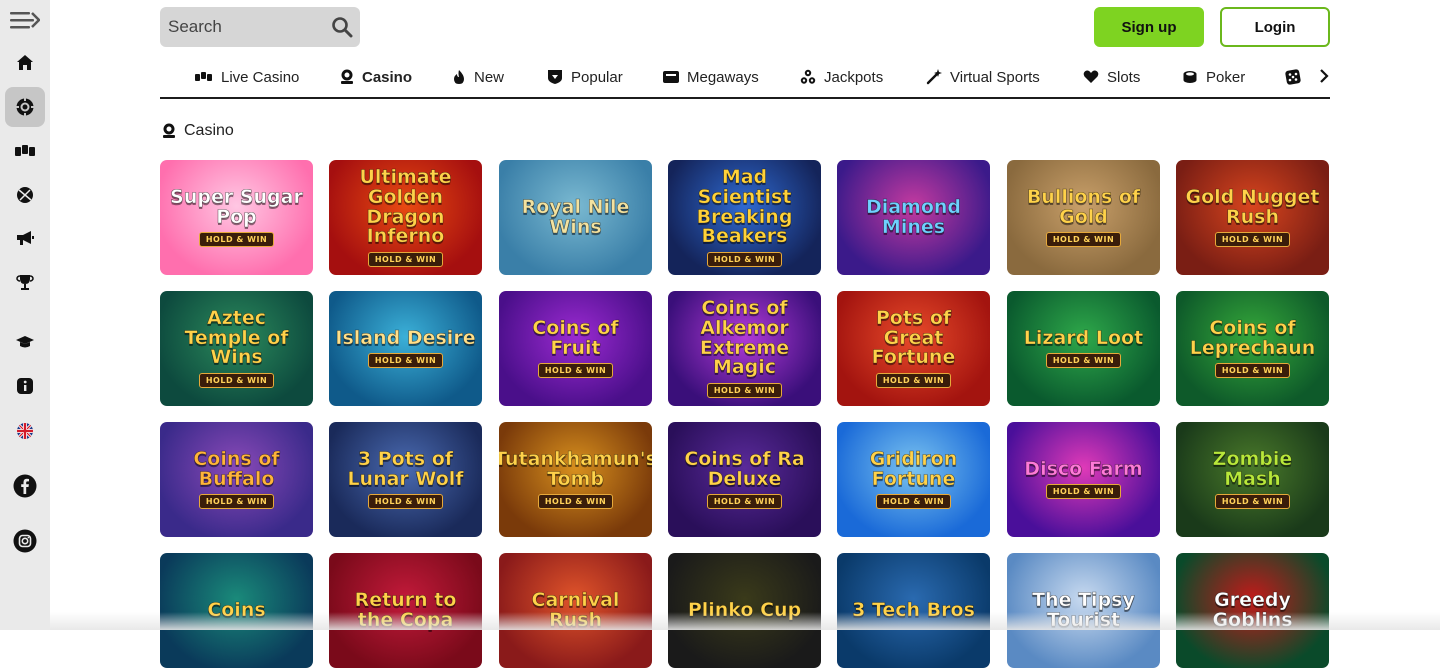 Image resolution: width=1440 pixels, height=668 pixels. Describe the element at coordinates (1252, 610) in the screenshot. I see `game-tile: Greedy Goblins` at that location.